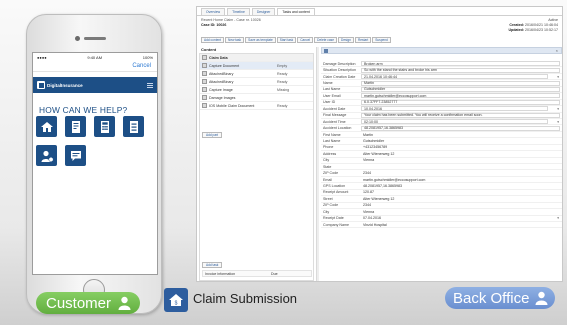 The height and width of the screenshot is (325, 567). I want to click on add-task-button: Add task, so click(212, 265).